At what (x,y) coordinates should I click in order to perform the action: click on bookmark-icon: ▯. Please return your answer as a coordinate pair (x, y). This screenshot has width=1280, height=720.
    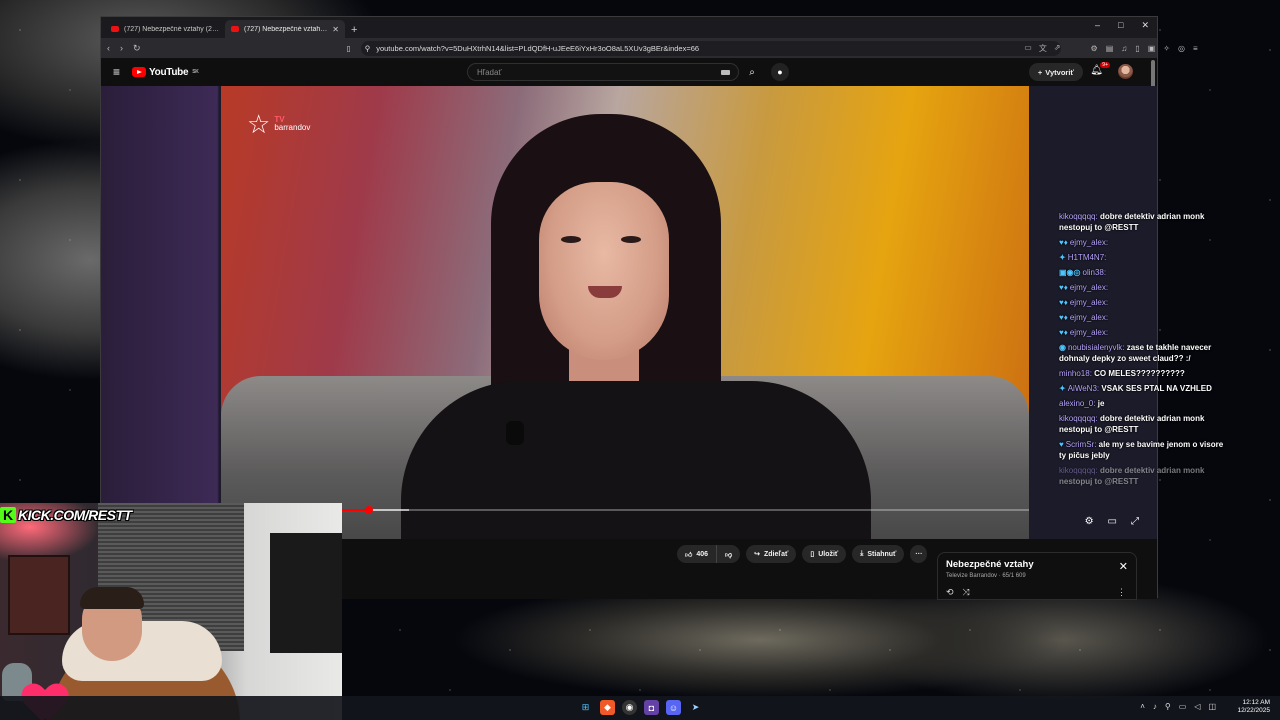
    Looking at the image, I should click on (349, 48).